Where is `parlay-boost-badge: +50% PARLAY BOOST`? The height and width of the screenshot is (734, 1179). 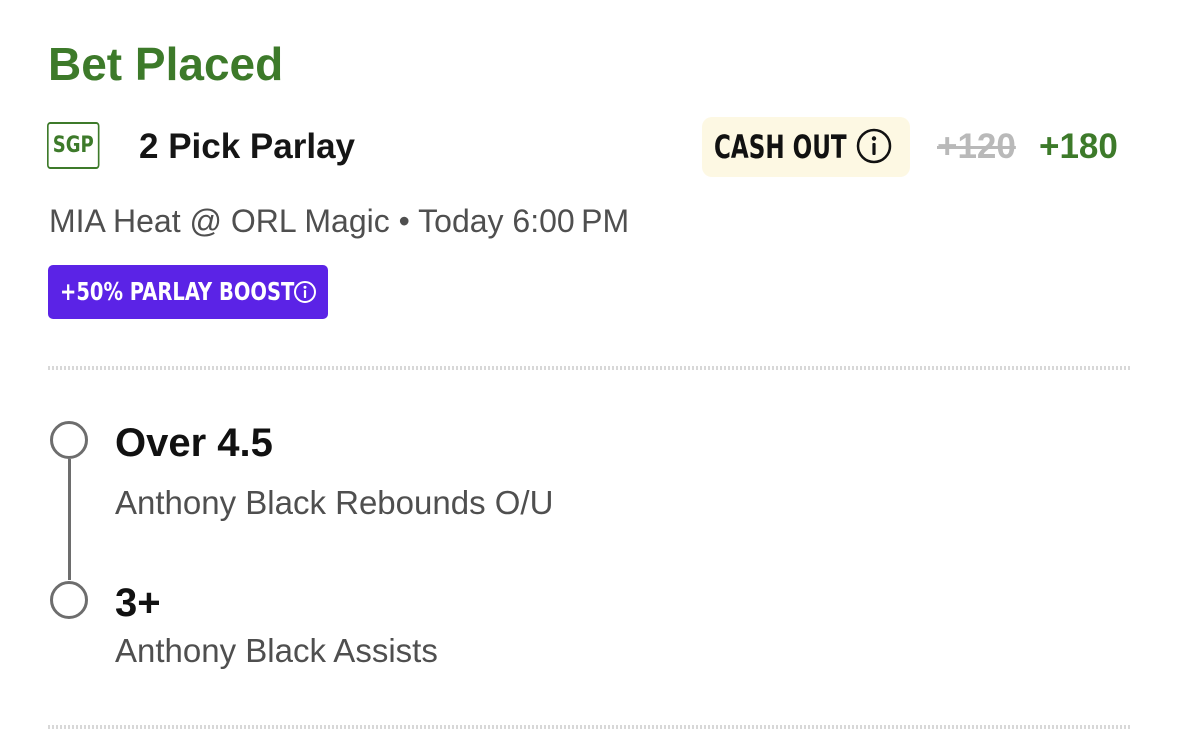 parlay-boost-badge: +50% PARLAY BOOST is located at coordinates (188, 292).